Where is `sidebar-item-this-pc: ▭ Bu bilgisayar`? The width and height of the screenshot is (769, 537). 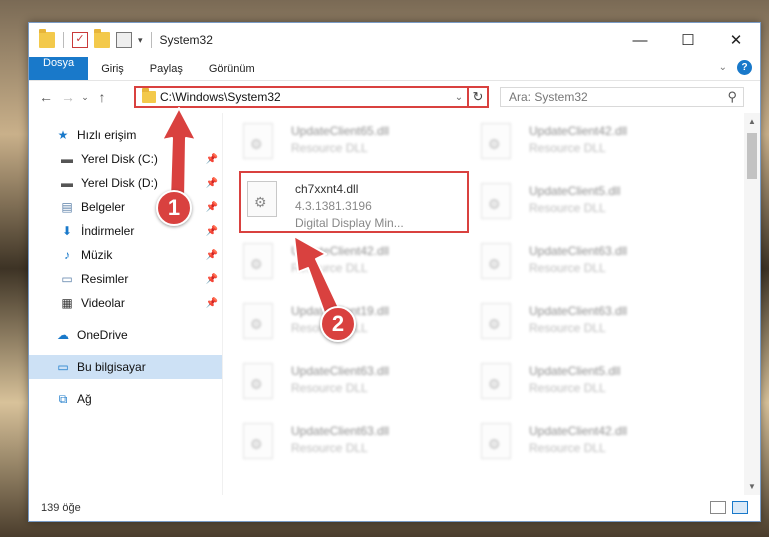
sidebar-item-this-pc: ▭ Bu bilgisayar is located at coordinates (125, 367).